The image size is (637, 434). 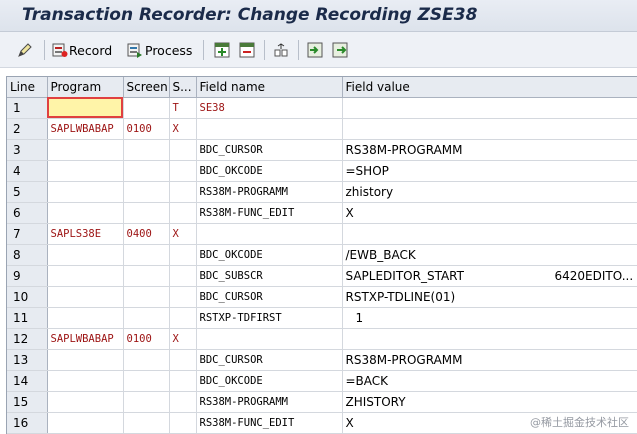 What do you see at coordinates (269, 318) in the screenshot?
I see `field-name-cell: RSTXP-TDFIRST` at bounding box center [269, 318].